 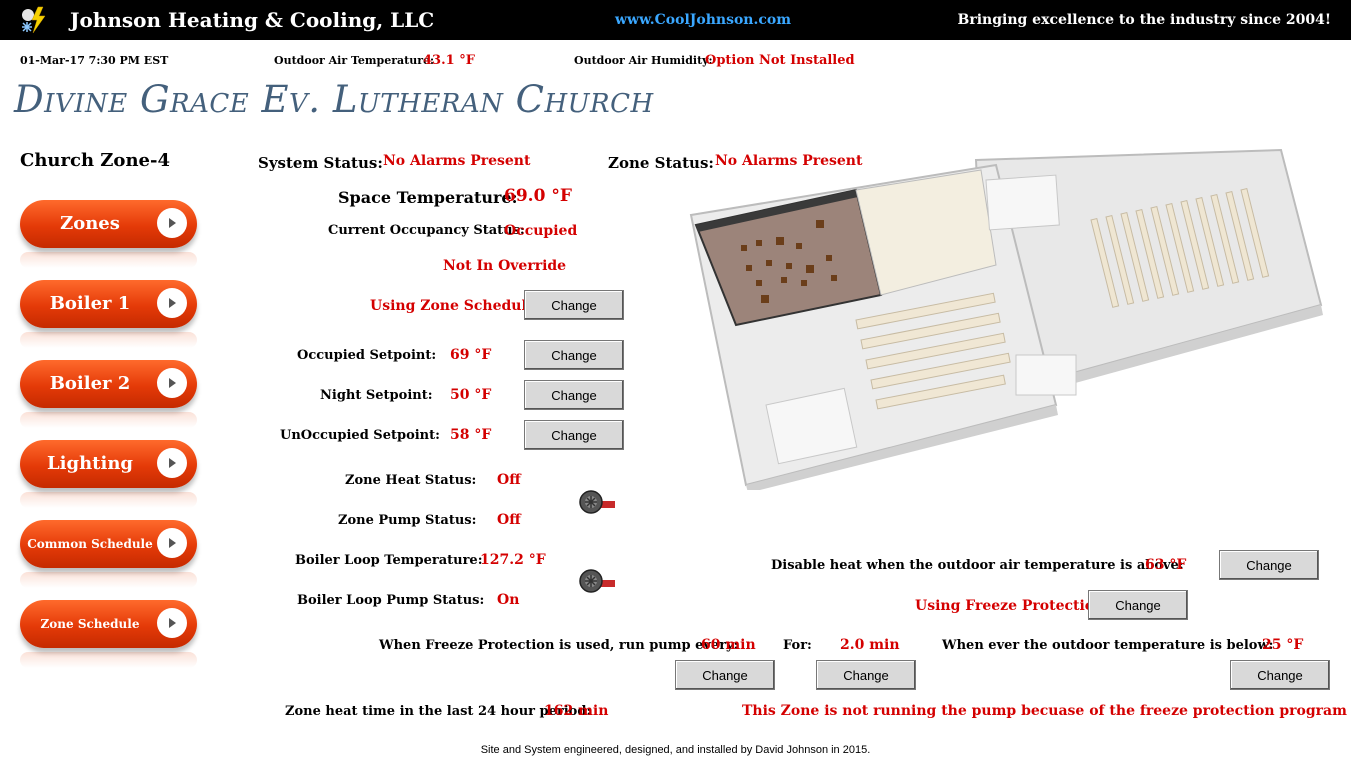 What do you see at coordinates (508, 600) in the screenshot?
I see `boiler-loop-pump-value: On` at bounding box center [508, 600].